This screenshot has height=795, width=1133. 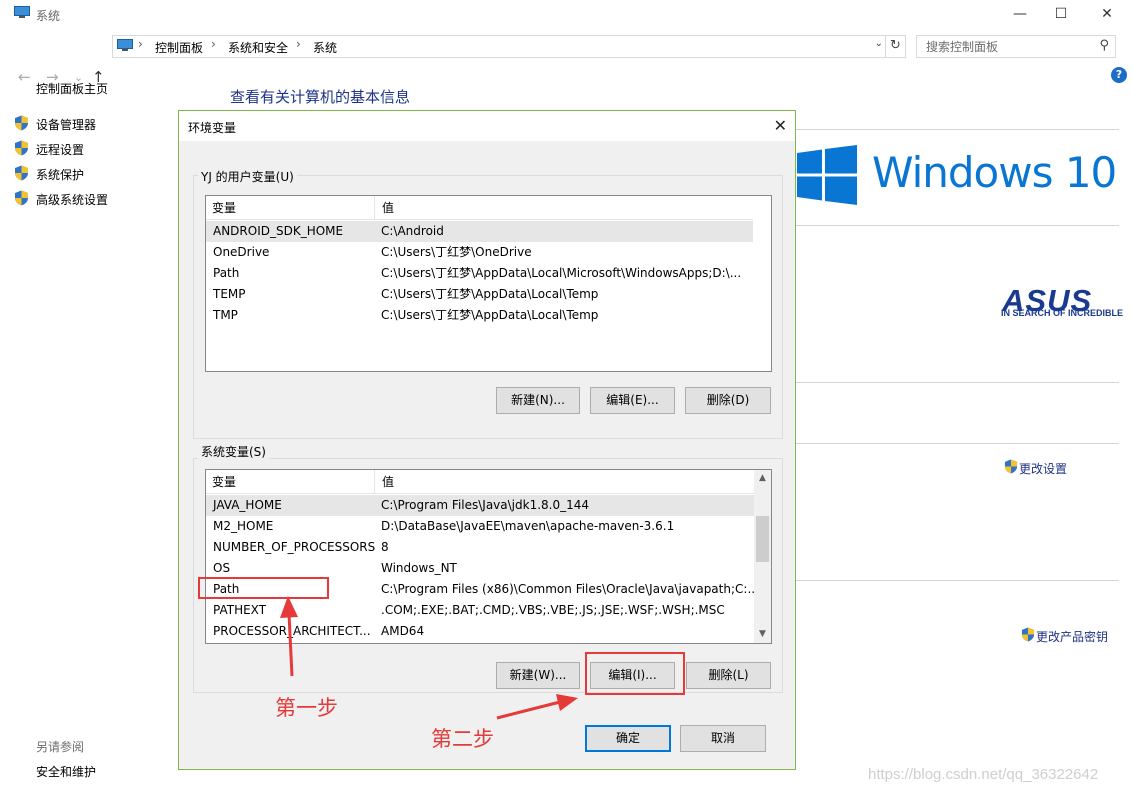 I want to click on step2-arrow, so click(x=537, y=707).